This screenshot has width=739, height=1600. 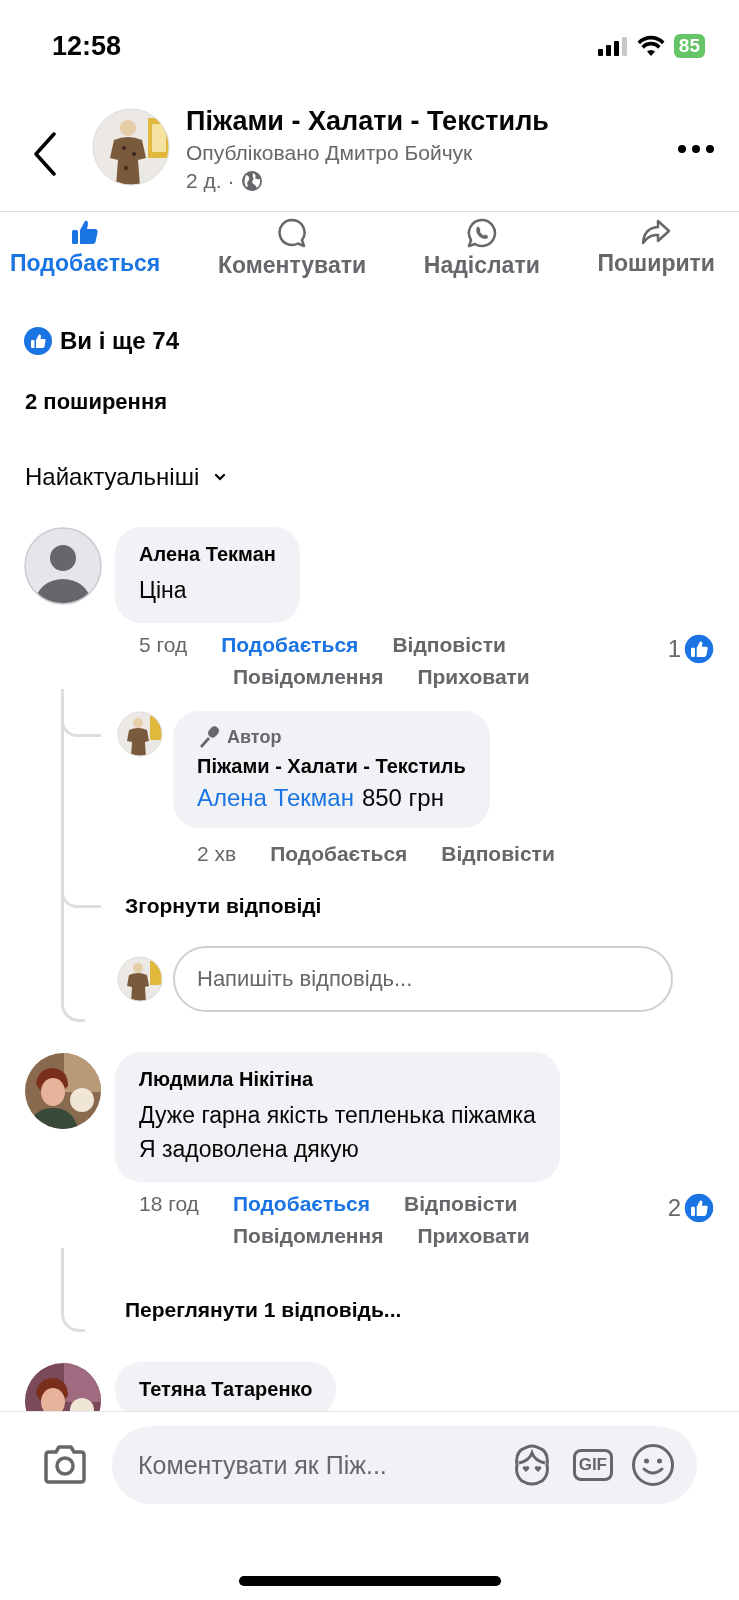 What do you see at coordinates (120, 341) in the screenshot?
I see `reactions-count: Ви і ще 74` at bounding box center [120, 341].